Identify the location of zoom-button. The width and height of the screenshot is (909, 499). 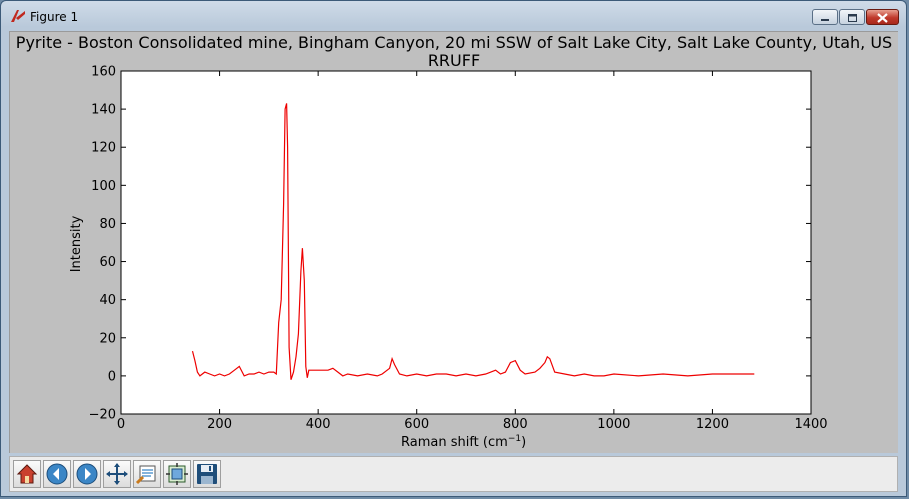
(147, 474).